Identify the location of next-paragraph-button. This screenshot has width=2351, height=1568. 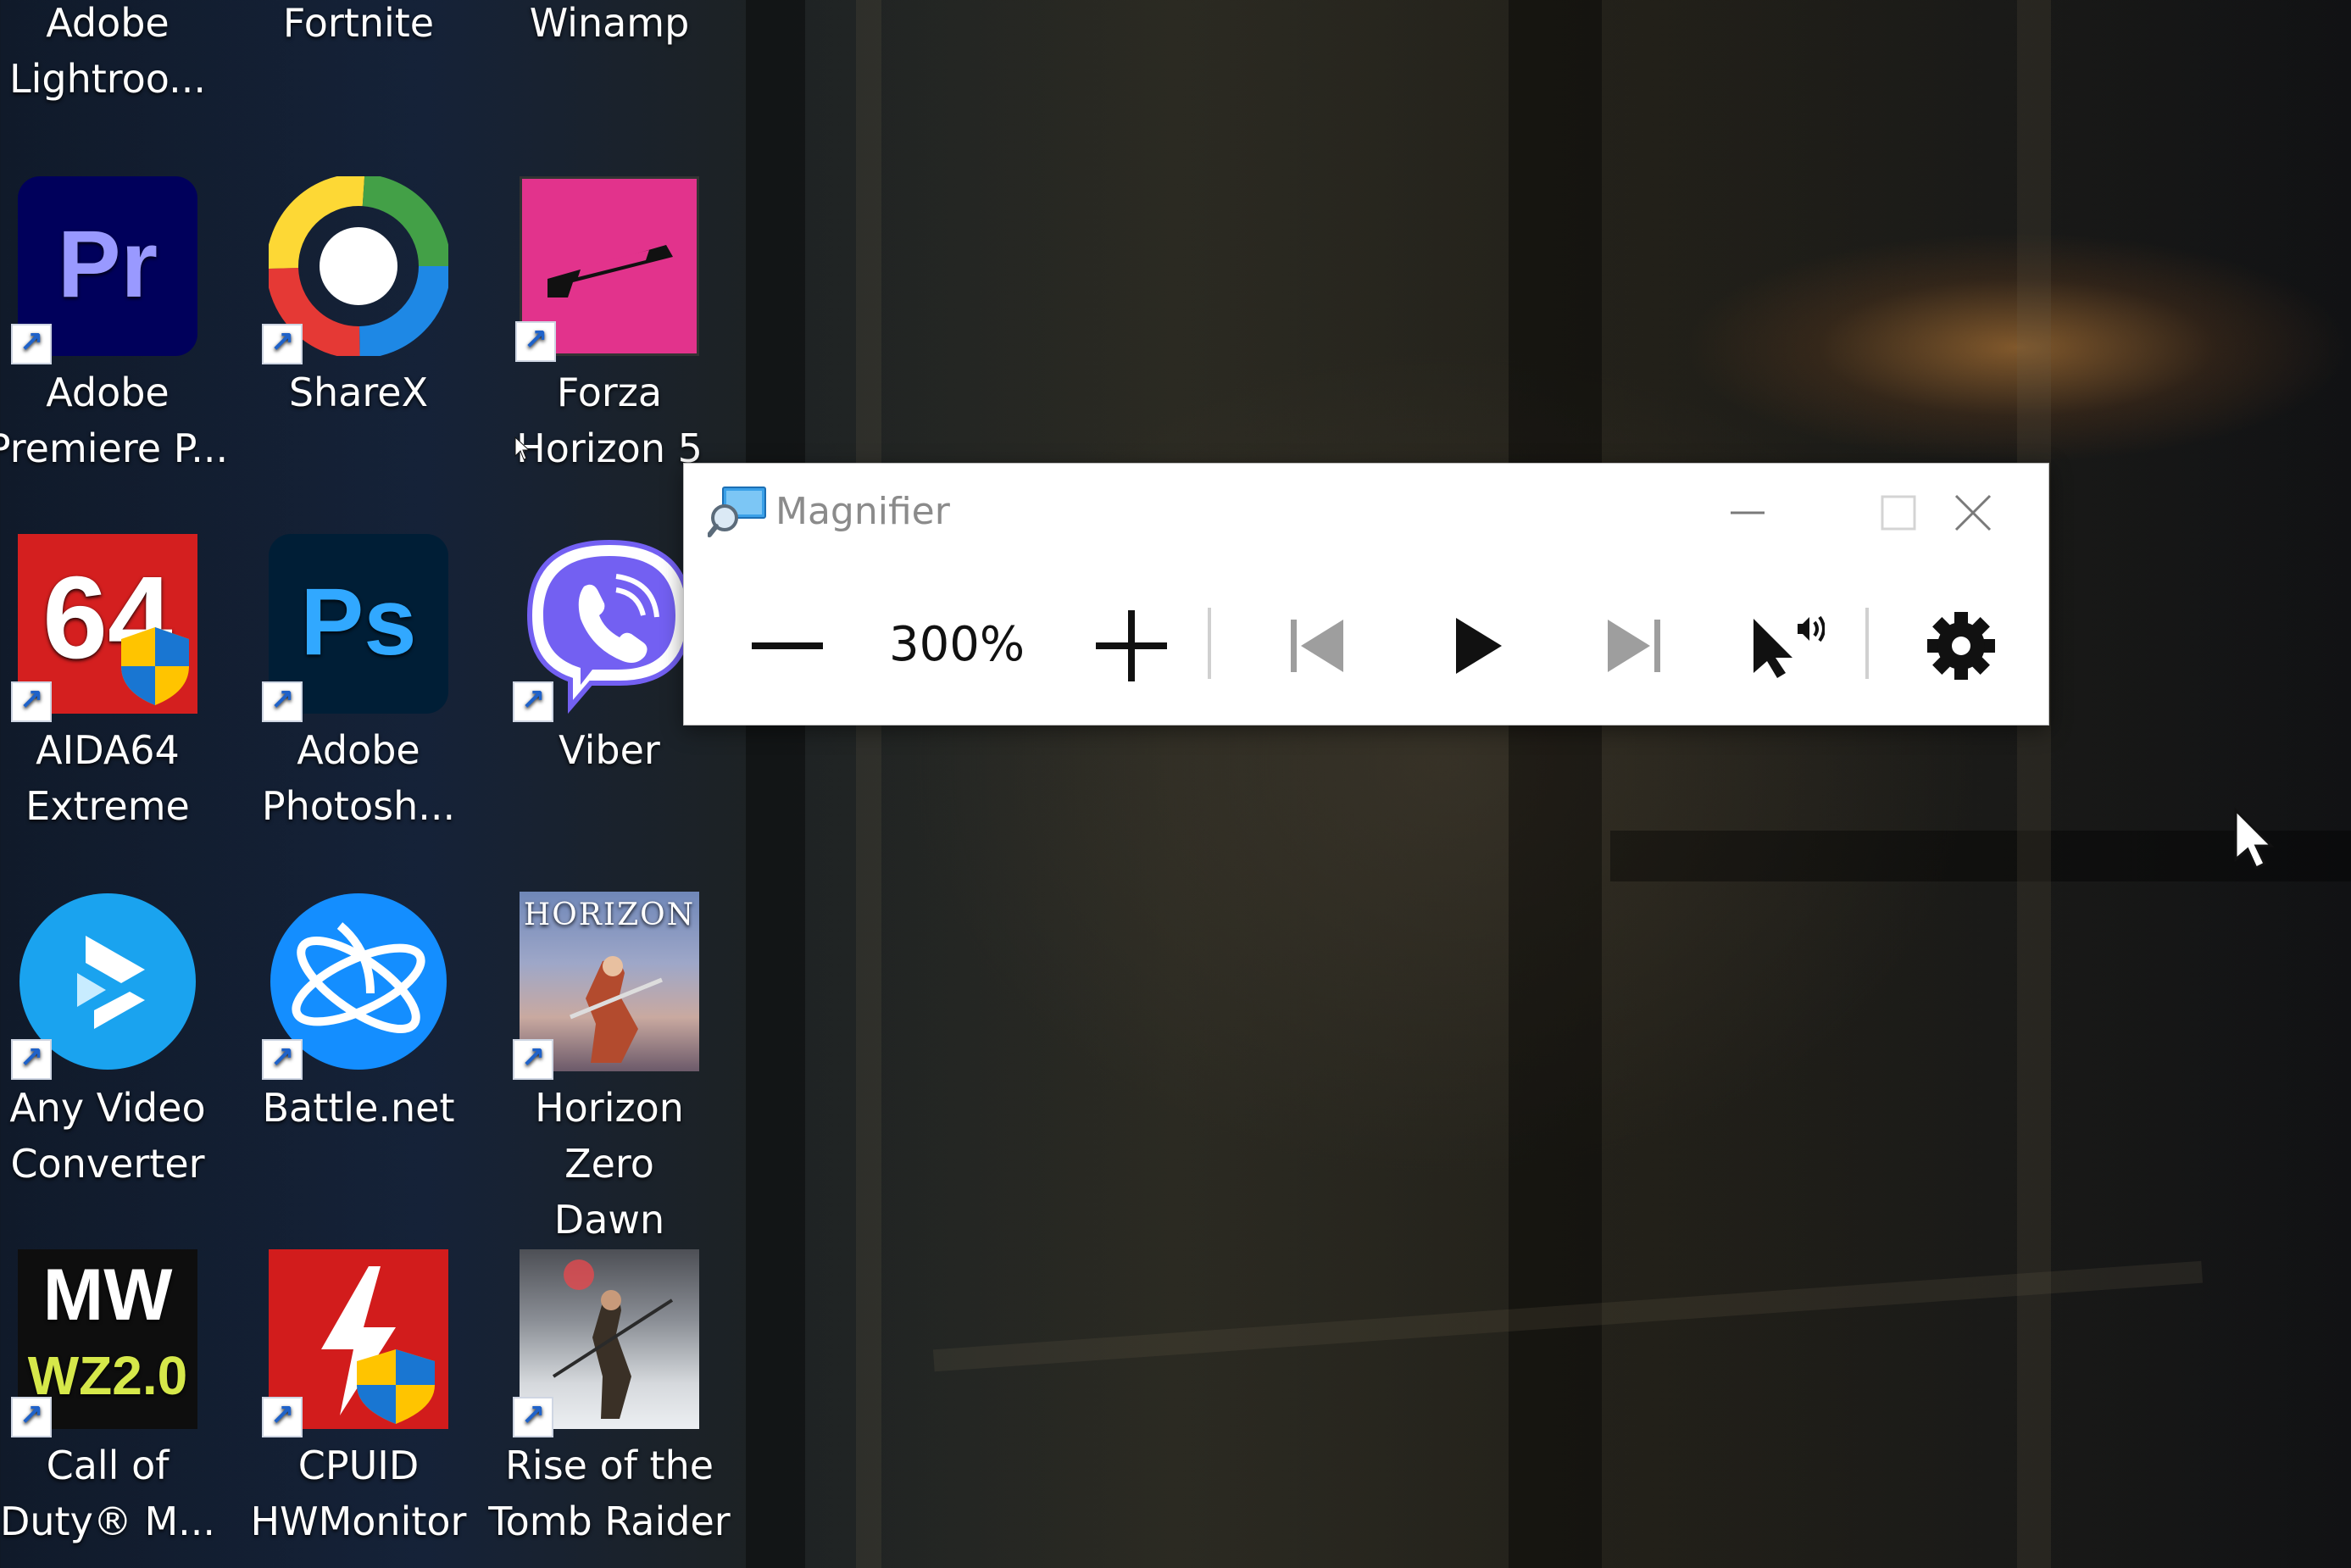
(1634, 645).